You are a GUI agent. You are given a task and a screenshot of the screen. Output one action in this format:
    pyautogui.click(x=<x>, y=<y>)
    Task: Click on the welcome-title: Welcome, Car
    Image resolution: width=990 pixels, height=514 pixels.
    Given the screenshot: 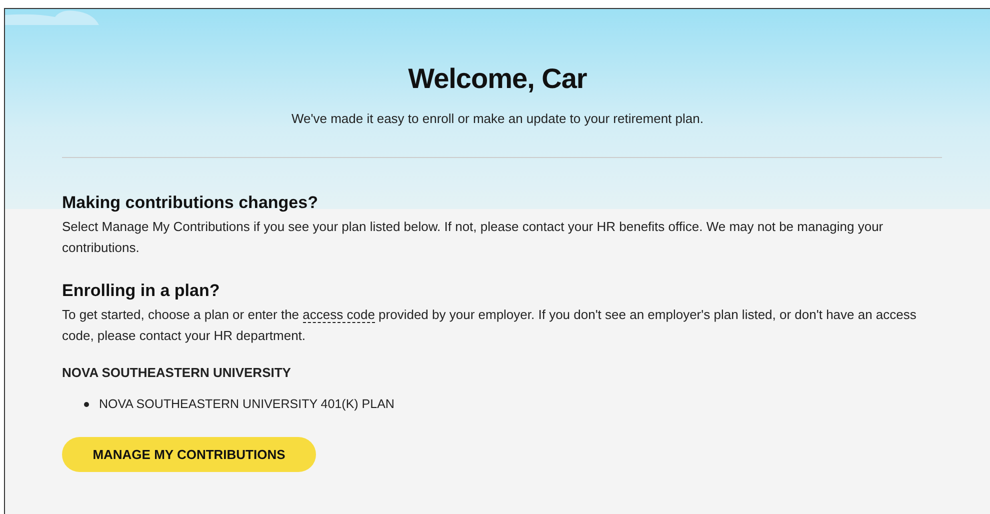 What is the action you would take?
    pyautogui.click(x=497, y=79)
    